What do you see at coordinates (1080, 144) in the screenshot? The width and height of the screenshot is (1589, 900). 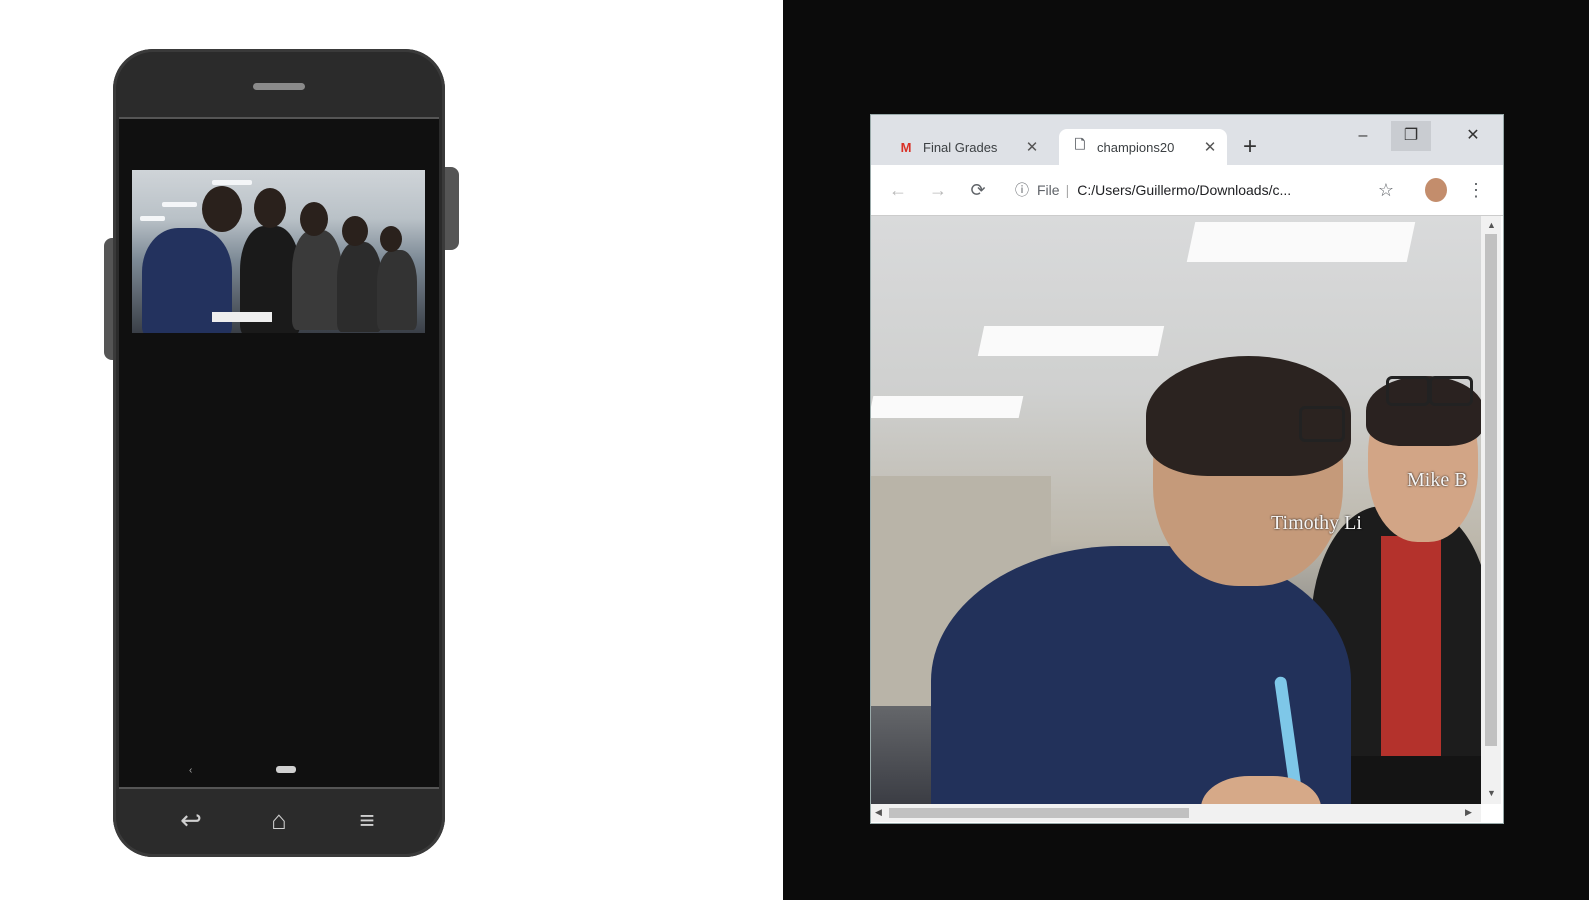 I see `file-icon: 🗋` at bounding box center [1080, 144].